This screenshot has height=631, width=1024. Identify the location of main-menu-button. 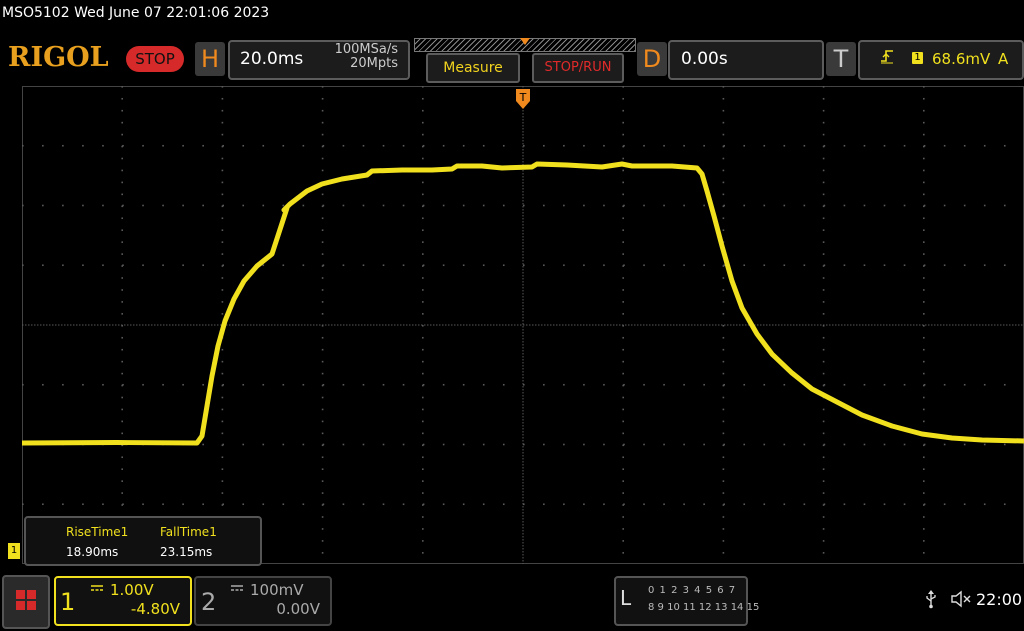
(26, 602).